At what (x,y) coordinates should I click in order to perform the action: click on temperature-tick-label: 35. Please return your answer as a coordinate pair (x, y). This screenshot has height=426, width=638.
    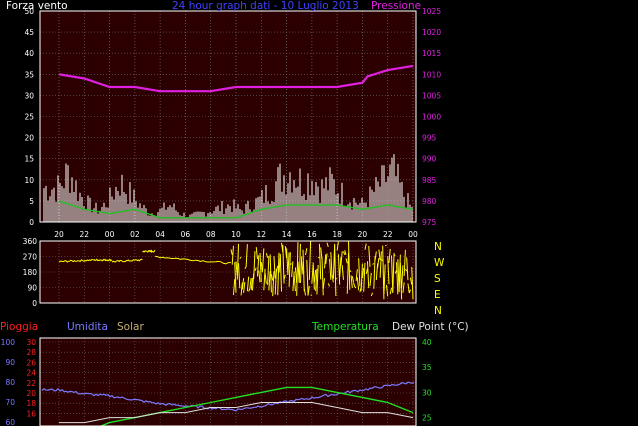
    Looking at the image, I should click on (427, 367).